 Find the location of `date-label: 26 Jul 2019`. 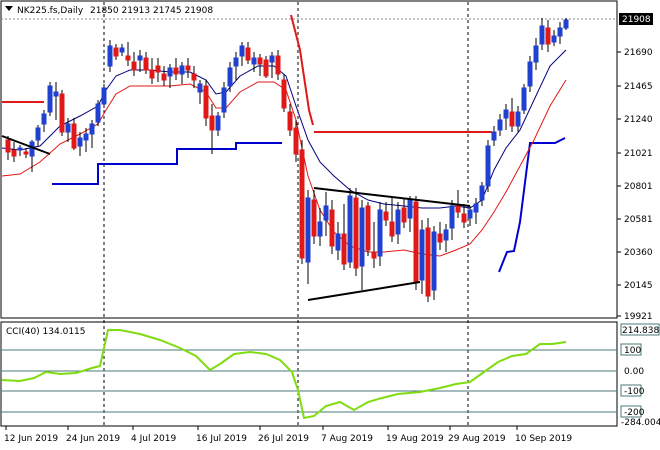

date-label: 26 Jul 2019 is located at coordinates (283, 439).